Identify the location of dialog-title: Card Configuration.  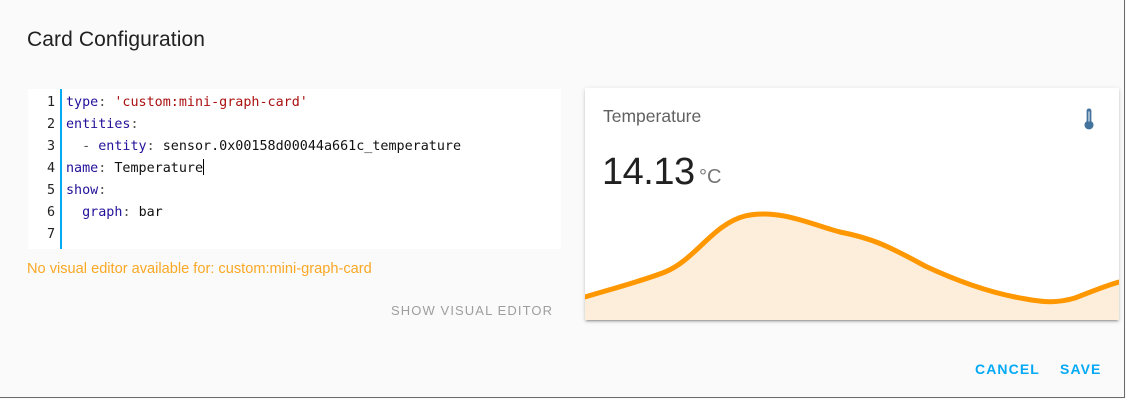
(116, 39).